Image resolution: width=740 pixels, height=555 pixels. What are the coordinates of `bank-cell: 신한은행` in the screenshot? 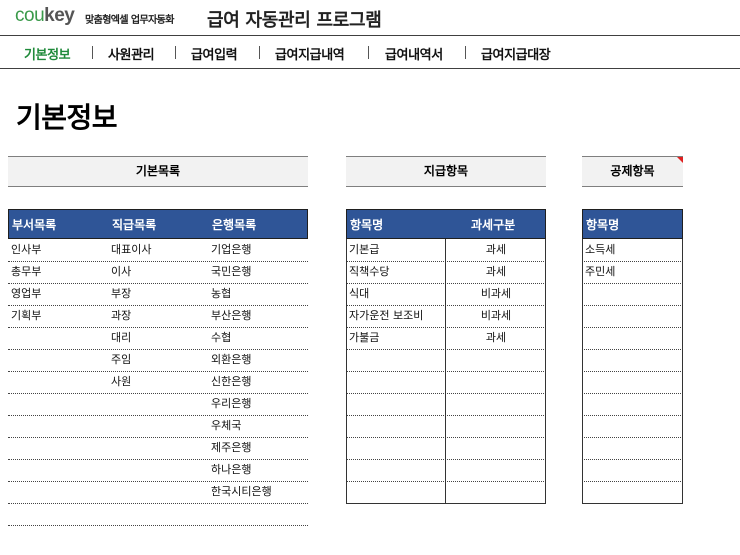 It's located at (231, 382).